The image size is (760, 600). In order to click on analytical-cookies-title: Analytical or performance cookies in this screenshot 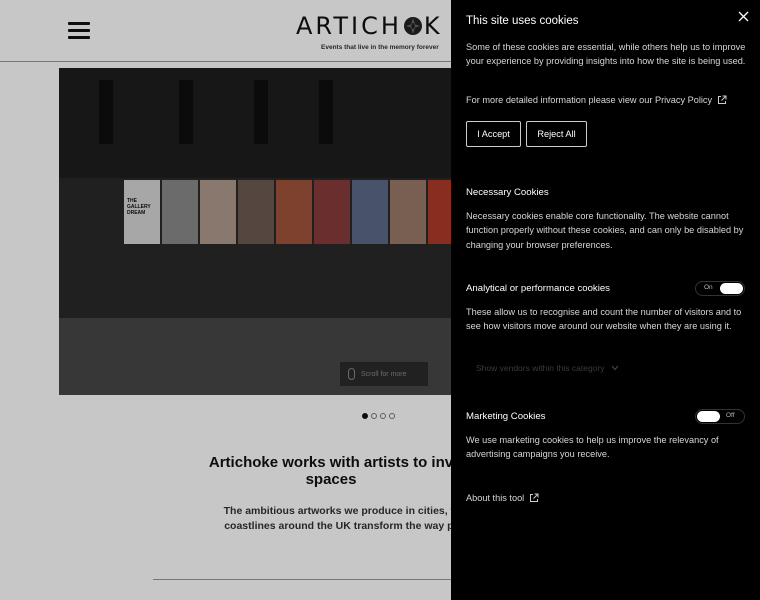, I will do `click(538, 288)`.